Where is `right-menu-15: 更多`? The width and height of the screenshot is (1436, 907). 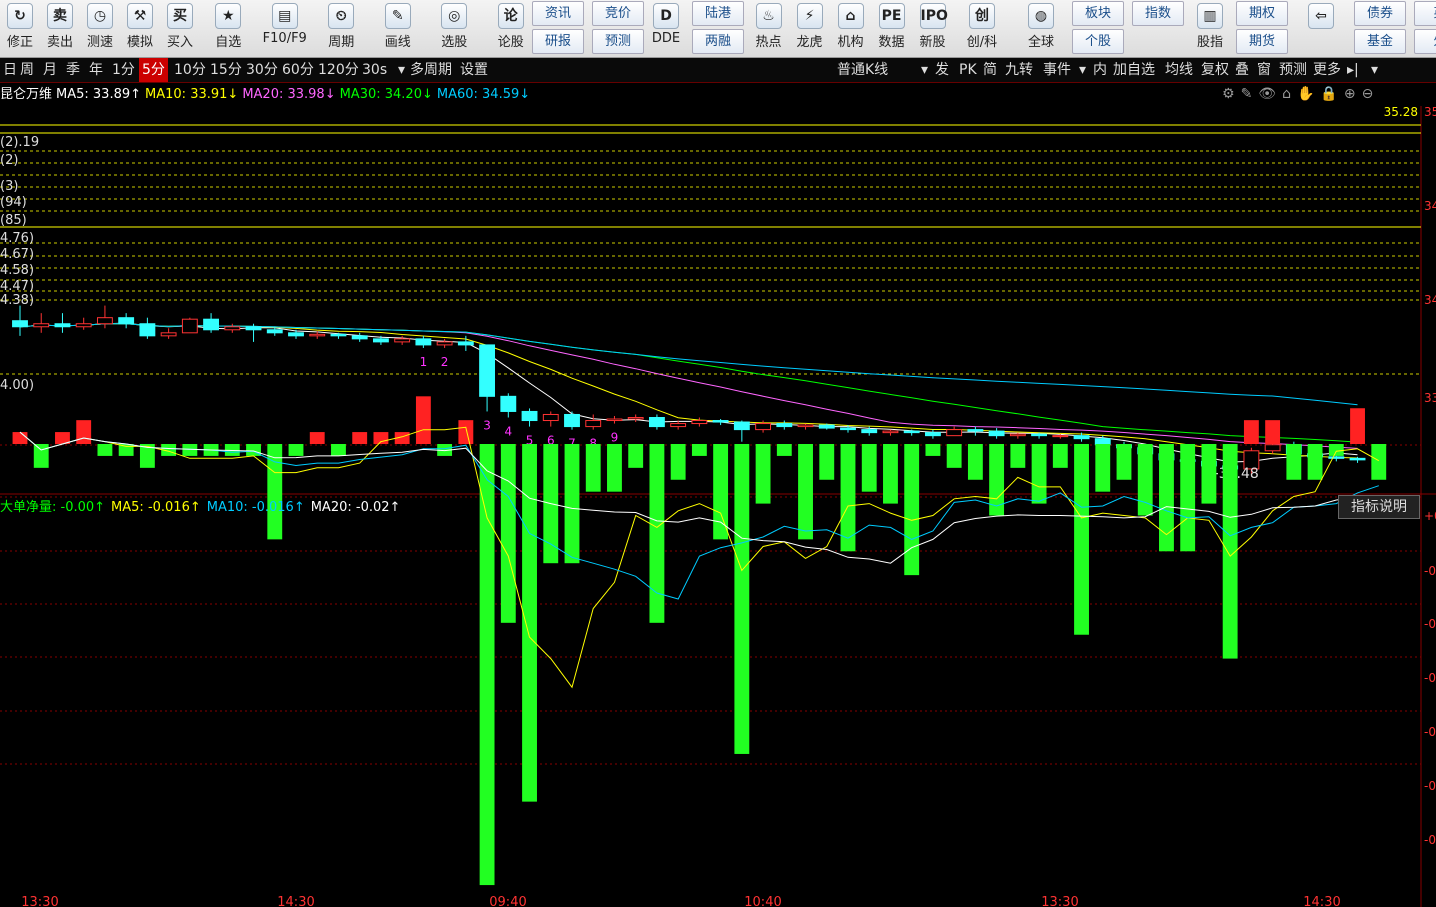
right-menu-15: 更多 is located at coordinates (1327, 70).